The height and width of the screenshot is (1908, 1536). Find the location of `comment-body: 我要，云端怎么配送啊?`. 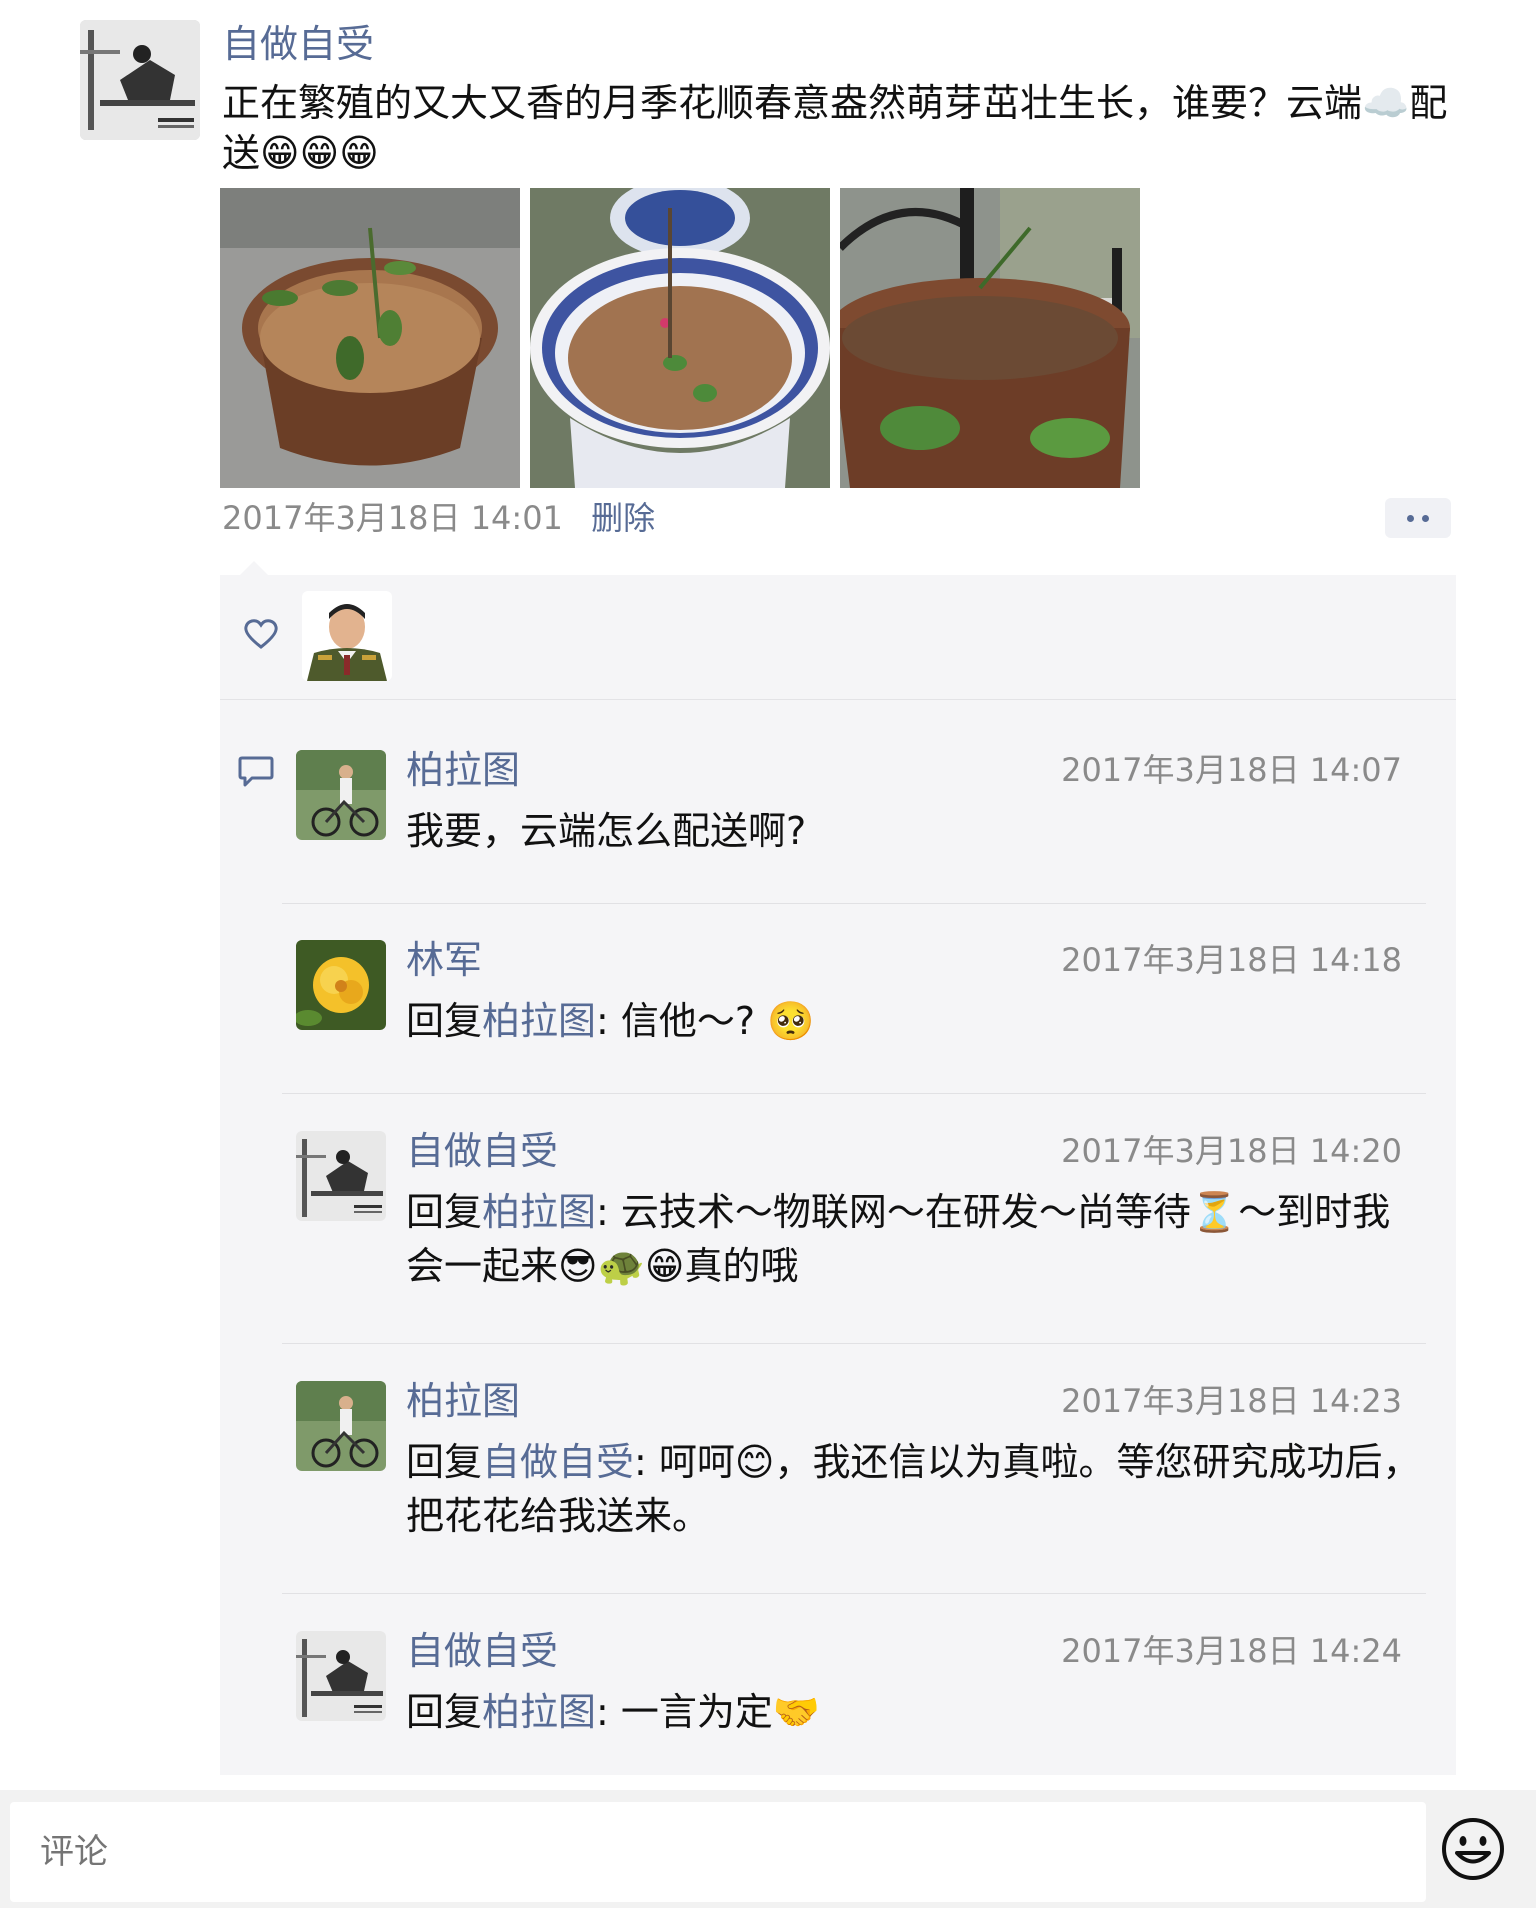

comment-body: 我要，云端怎么配送啊? is located at coordinates (606, 831).